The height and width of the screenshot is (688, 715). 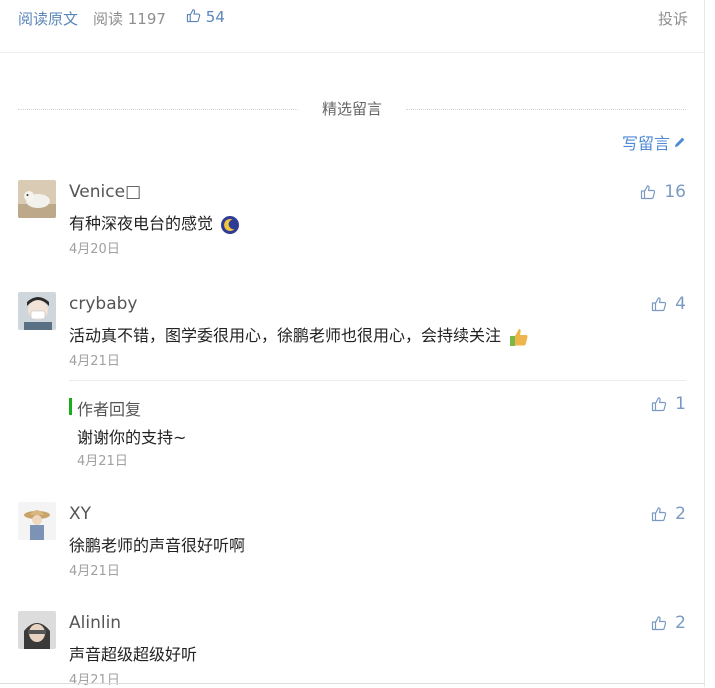 What do you see at coordinates (680, 404) in the screenshot?
I see `reply-like-count: 1` at bounding box center [680, 404].